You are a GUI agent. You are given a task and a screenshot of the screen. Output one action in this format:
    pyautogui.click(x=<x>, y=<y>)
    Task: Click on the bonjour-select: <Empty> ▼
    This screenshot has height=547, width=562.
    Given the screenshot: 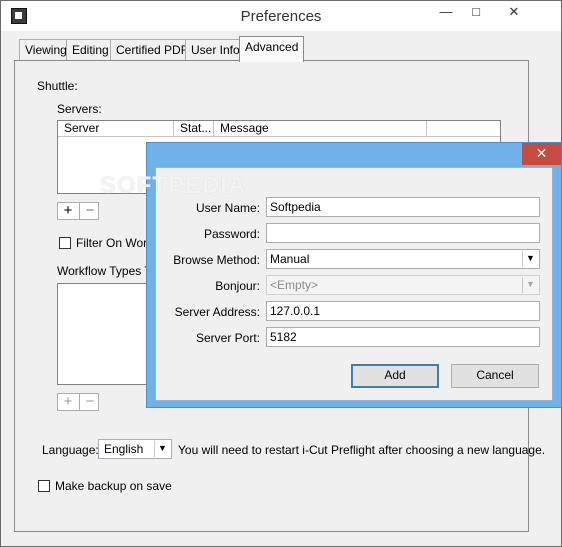 What is the action you would take?
    pyautogui.click(x=403, y=285)
    